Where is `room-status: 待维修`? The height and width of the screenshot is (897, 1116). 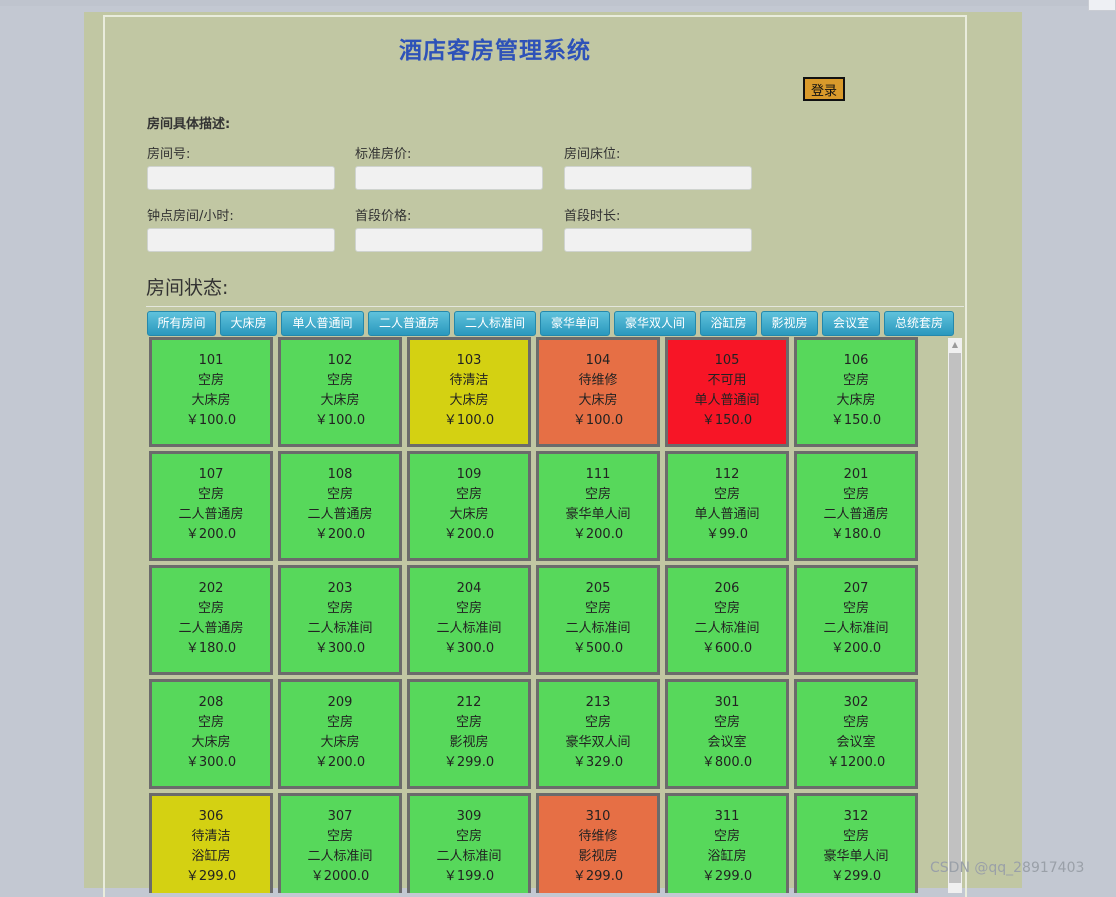
room-status: 待维修 is located at coordinates (598, 836).